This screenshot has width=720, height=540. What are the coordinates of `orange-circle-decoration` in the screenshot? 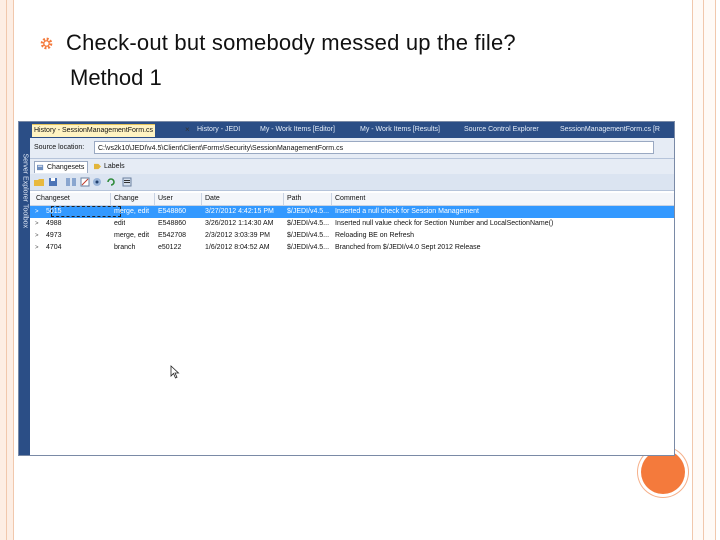 It's located at (663, 472).